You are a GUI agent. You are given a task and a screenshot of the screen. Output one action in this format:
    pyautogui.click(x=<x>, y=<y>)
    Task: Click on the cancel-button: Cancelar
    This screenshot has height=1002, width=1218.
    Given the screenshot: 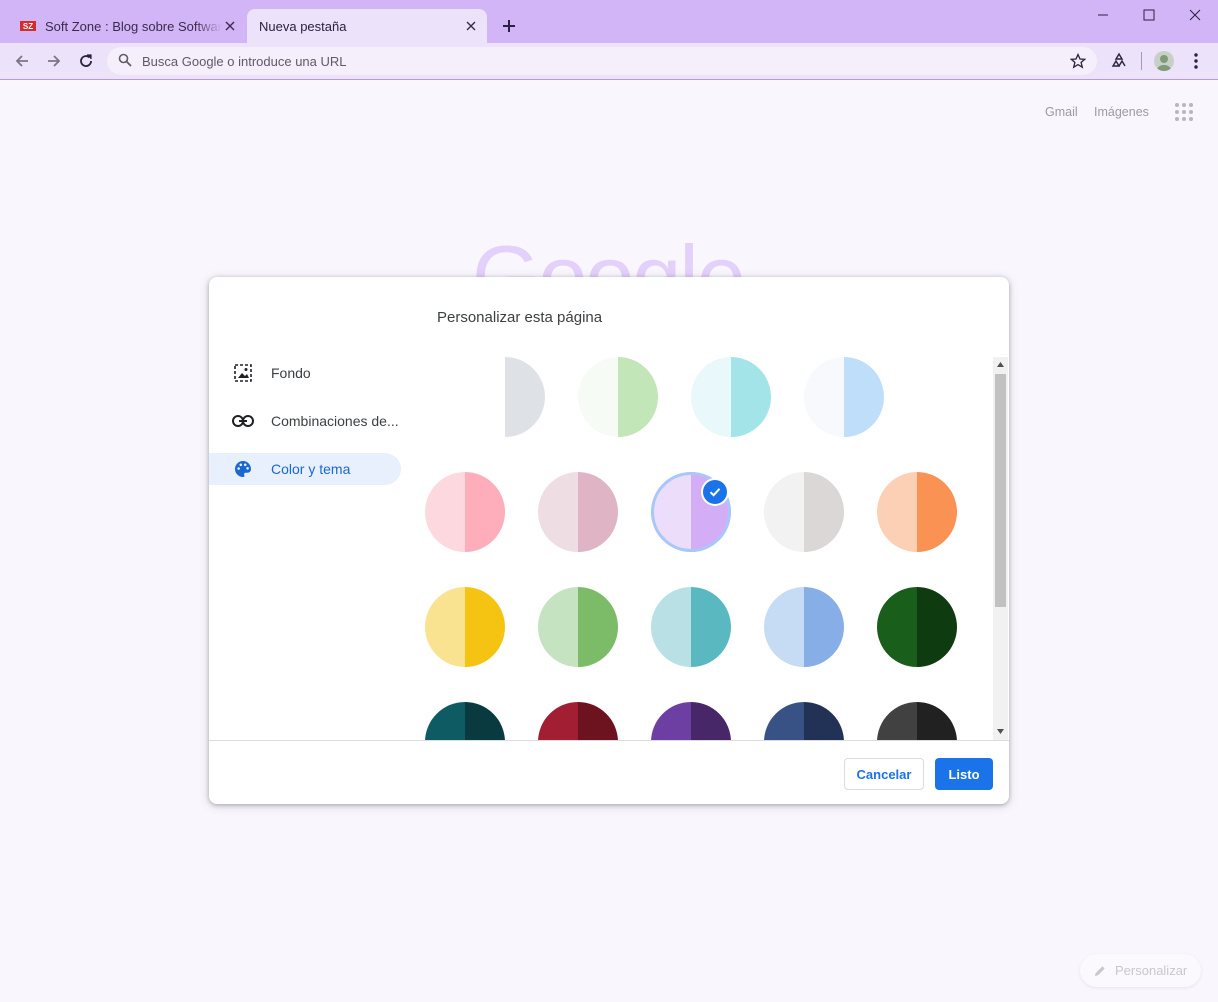 What is the action you would take?
    pyautogui.click(x=884, y=774)
    